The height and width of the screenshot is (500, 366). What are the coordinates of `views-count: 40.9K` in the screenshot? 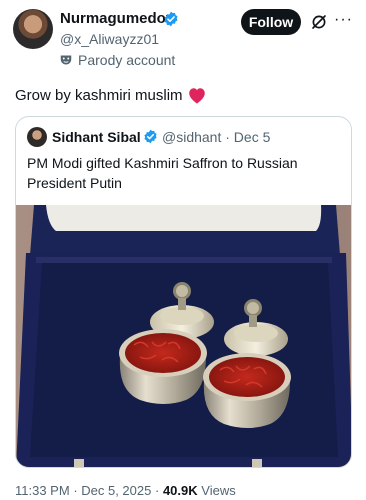 It's located at (180, 490).